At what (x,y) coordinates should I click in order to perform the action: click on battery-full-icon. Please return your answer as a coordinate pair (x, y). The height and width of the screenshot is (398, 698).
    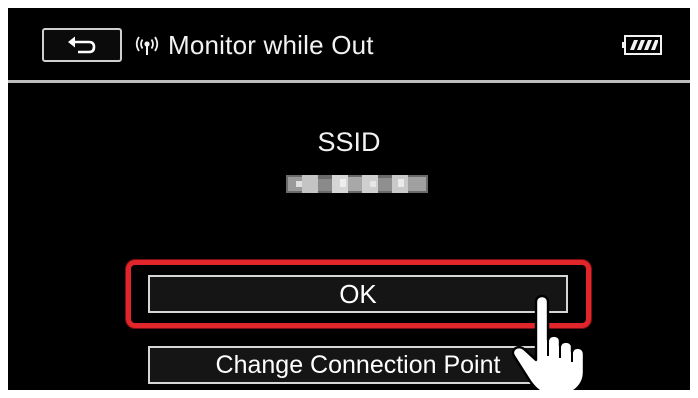
    Looking at the image, I should click on (642, 45).